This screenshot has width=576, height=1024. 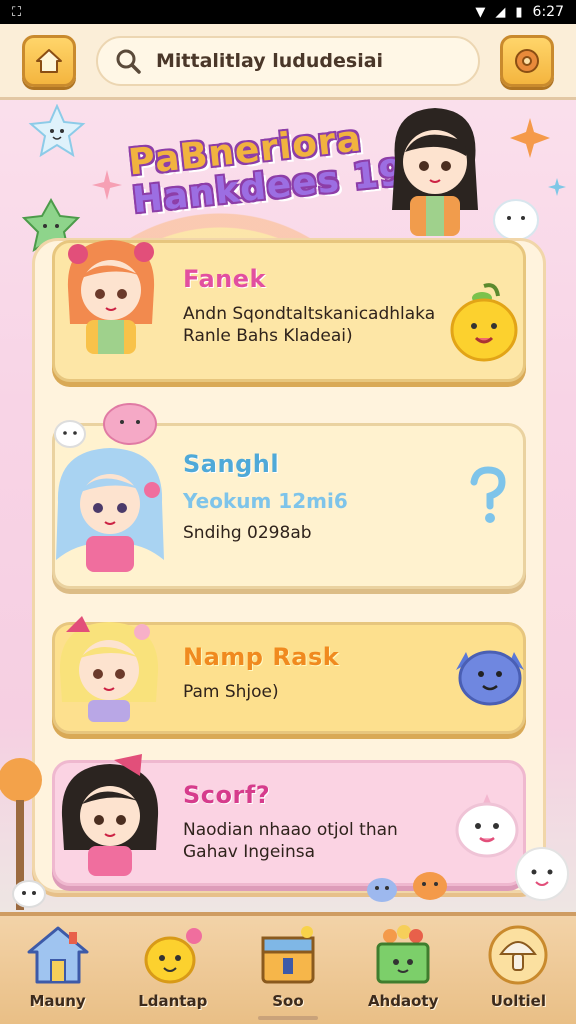 What do you see at coordinates (488, 494) in the screenshot?
I see `question-mark-icon` at bounding box center [488, 494].